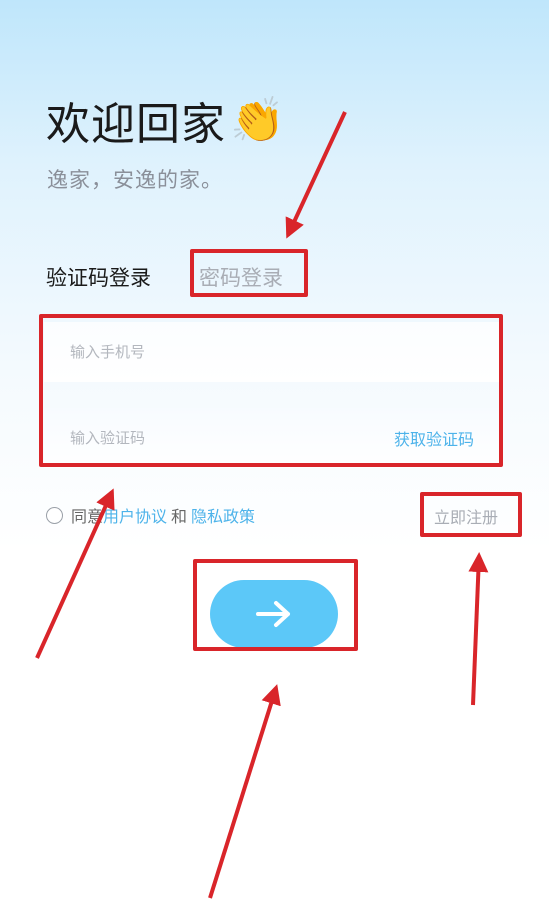  I want to click on tab-sms-login: 验证码登录, so click(98, 277).